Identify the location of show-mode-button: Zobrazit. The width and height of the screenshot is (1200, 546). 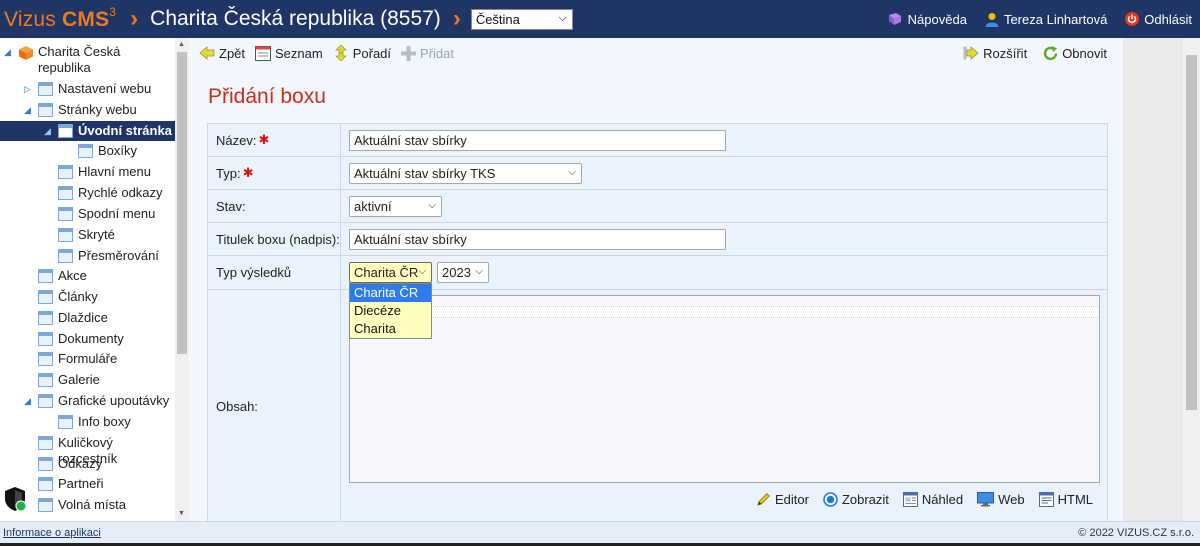
(856, 499).